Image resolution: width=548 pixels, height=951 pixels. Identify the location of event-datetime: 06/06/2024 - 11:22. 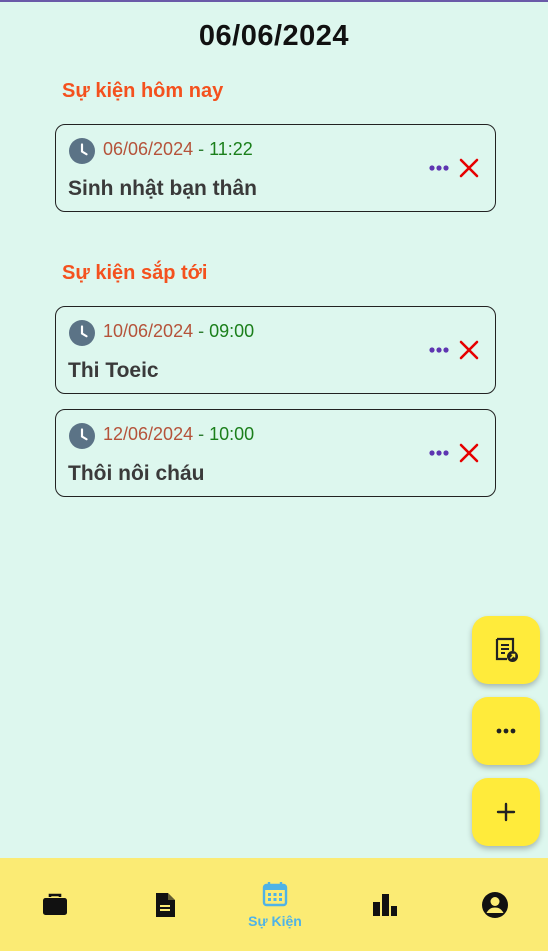
(178, 149).